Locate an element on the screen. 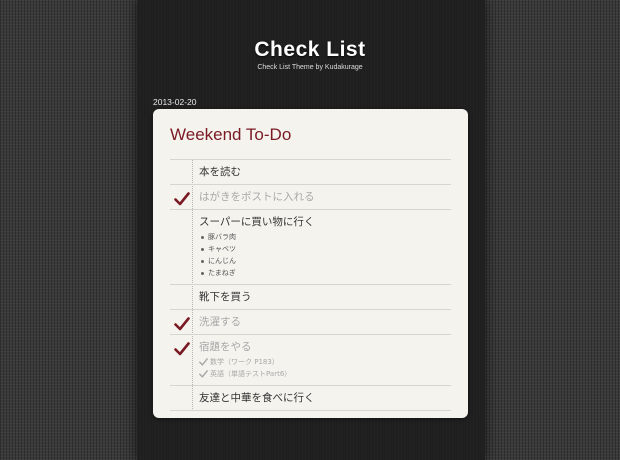  checklist-item: スーパーに買い物に行く豚バラ肉キャベツにんじんたまねぎ is located at coordinates (310, 247).